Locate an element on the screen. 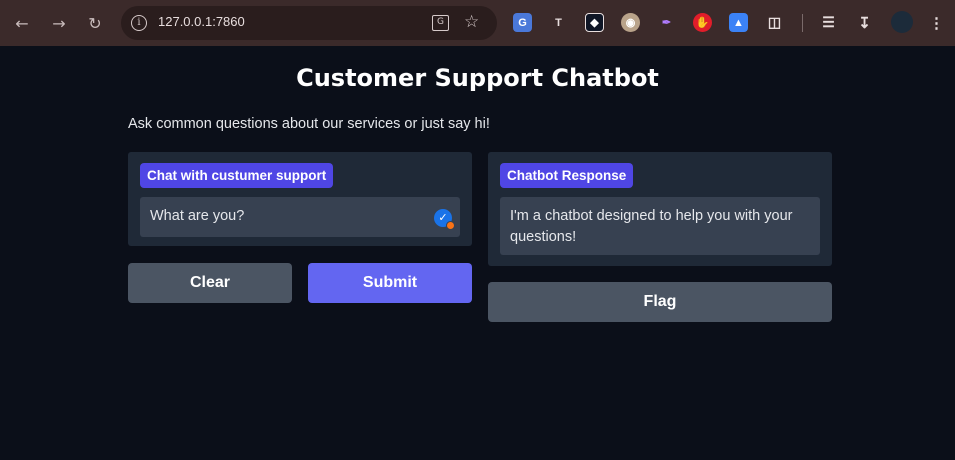 The width and height of the screenshot is (955, 460). page-title: Customer Support Chatbot is located at coordinates (477, 78).